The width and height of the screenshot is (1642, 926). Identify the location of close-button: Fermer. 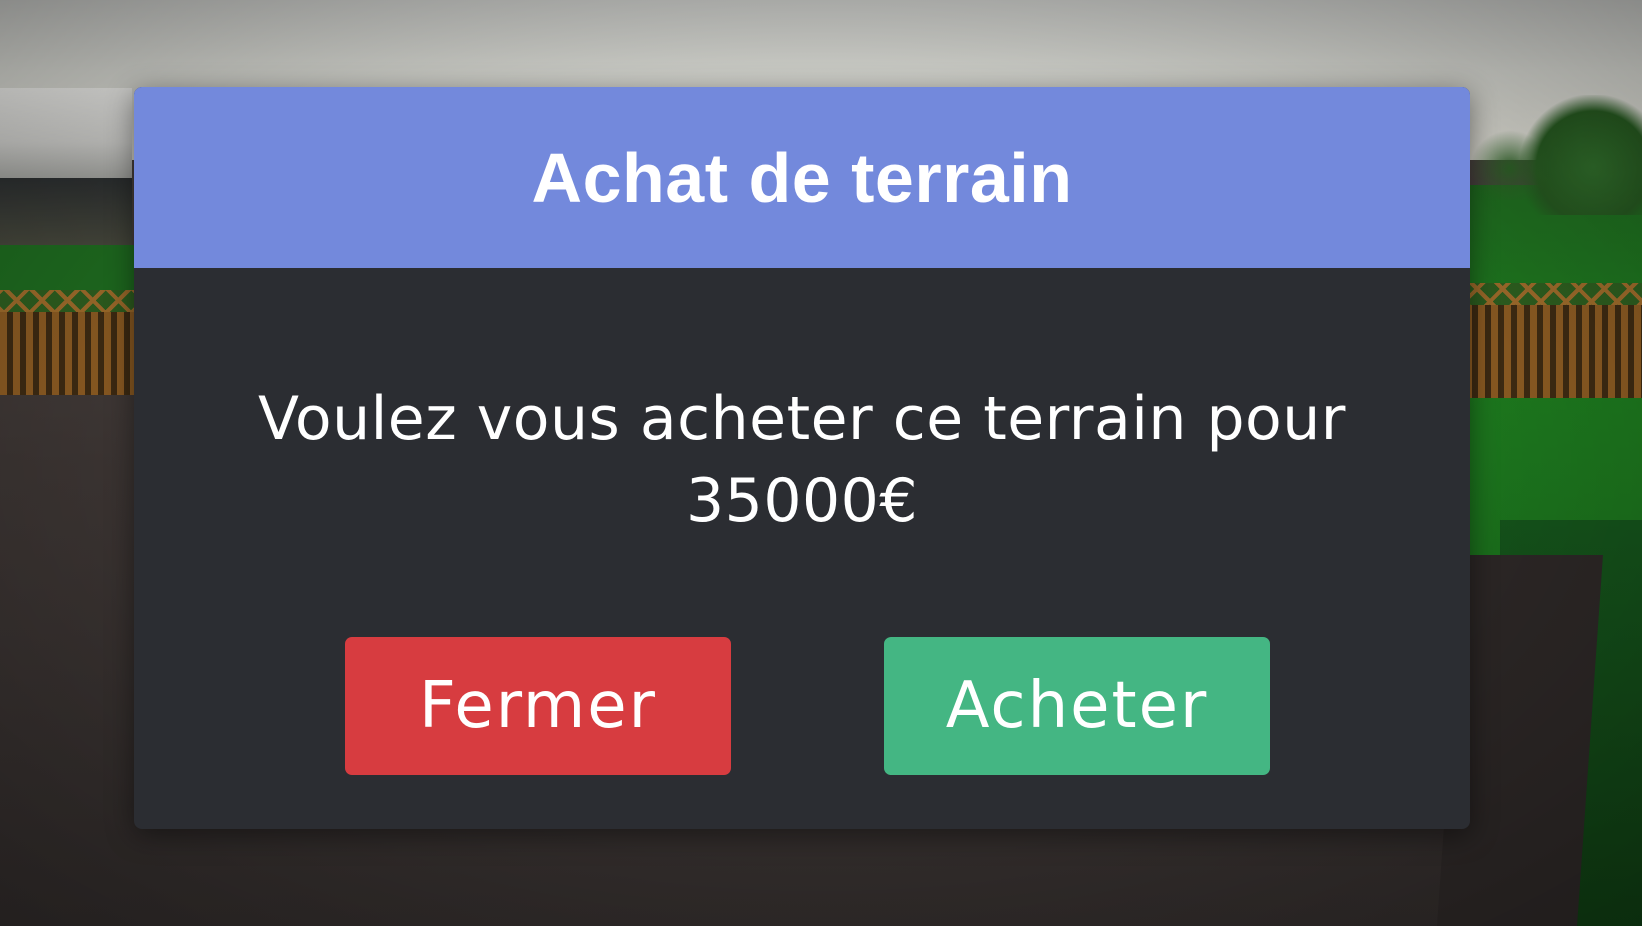
(538, 706).